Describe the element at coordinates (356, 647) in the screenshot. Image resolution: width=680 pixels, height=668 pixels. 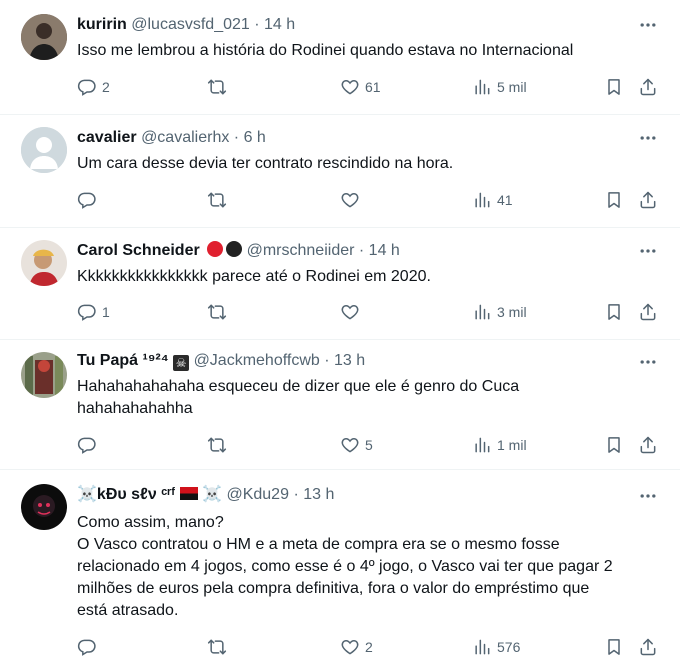
I see `like-button: 2` at that location.